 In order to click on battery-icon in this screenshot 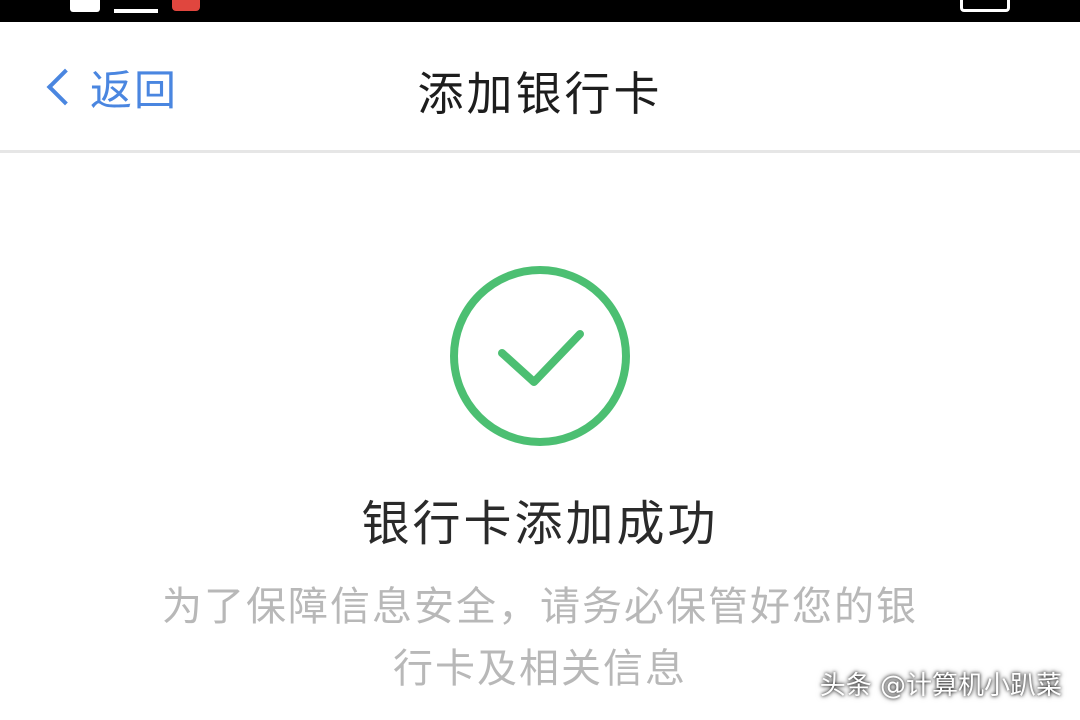, I will do `click(985, 6)`.